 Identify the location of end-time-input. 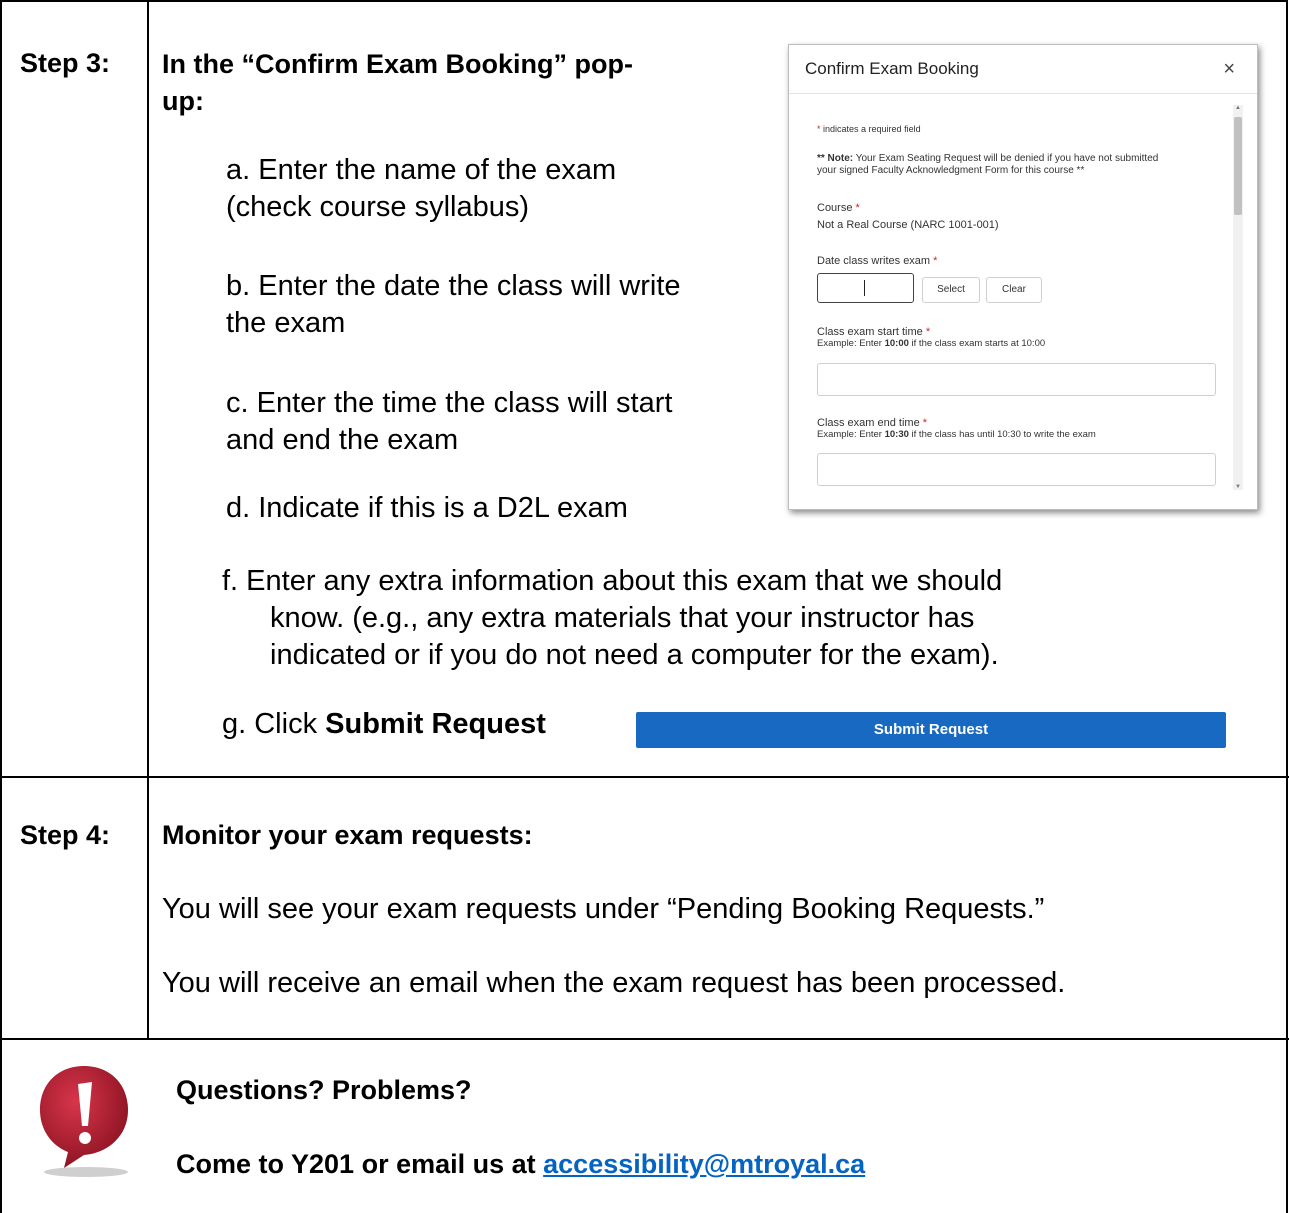
(1016, 469).